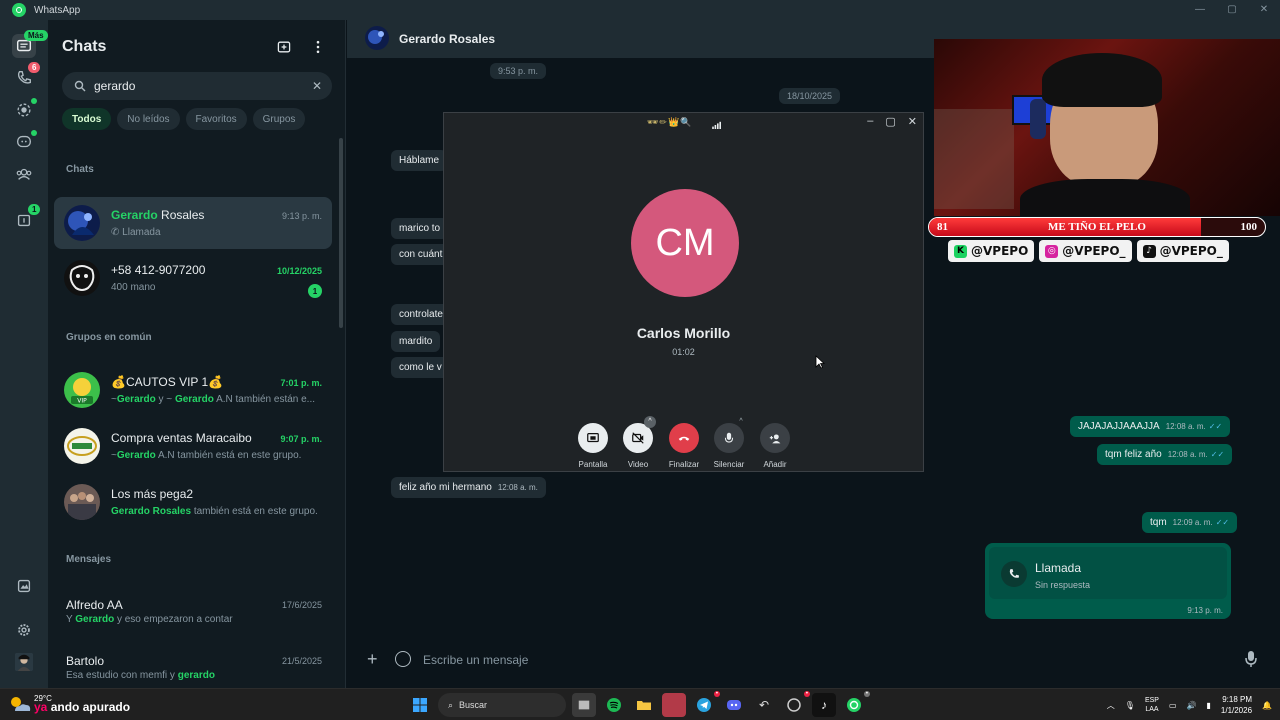 This screenshot has width=1280, height=720. Describe the element at coordinates (279, 119) in the screenshot. I see `filter-grupos: Grupos` at that location.